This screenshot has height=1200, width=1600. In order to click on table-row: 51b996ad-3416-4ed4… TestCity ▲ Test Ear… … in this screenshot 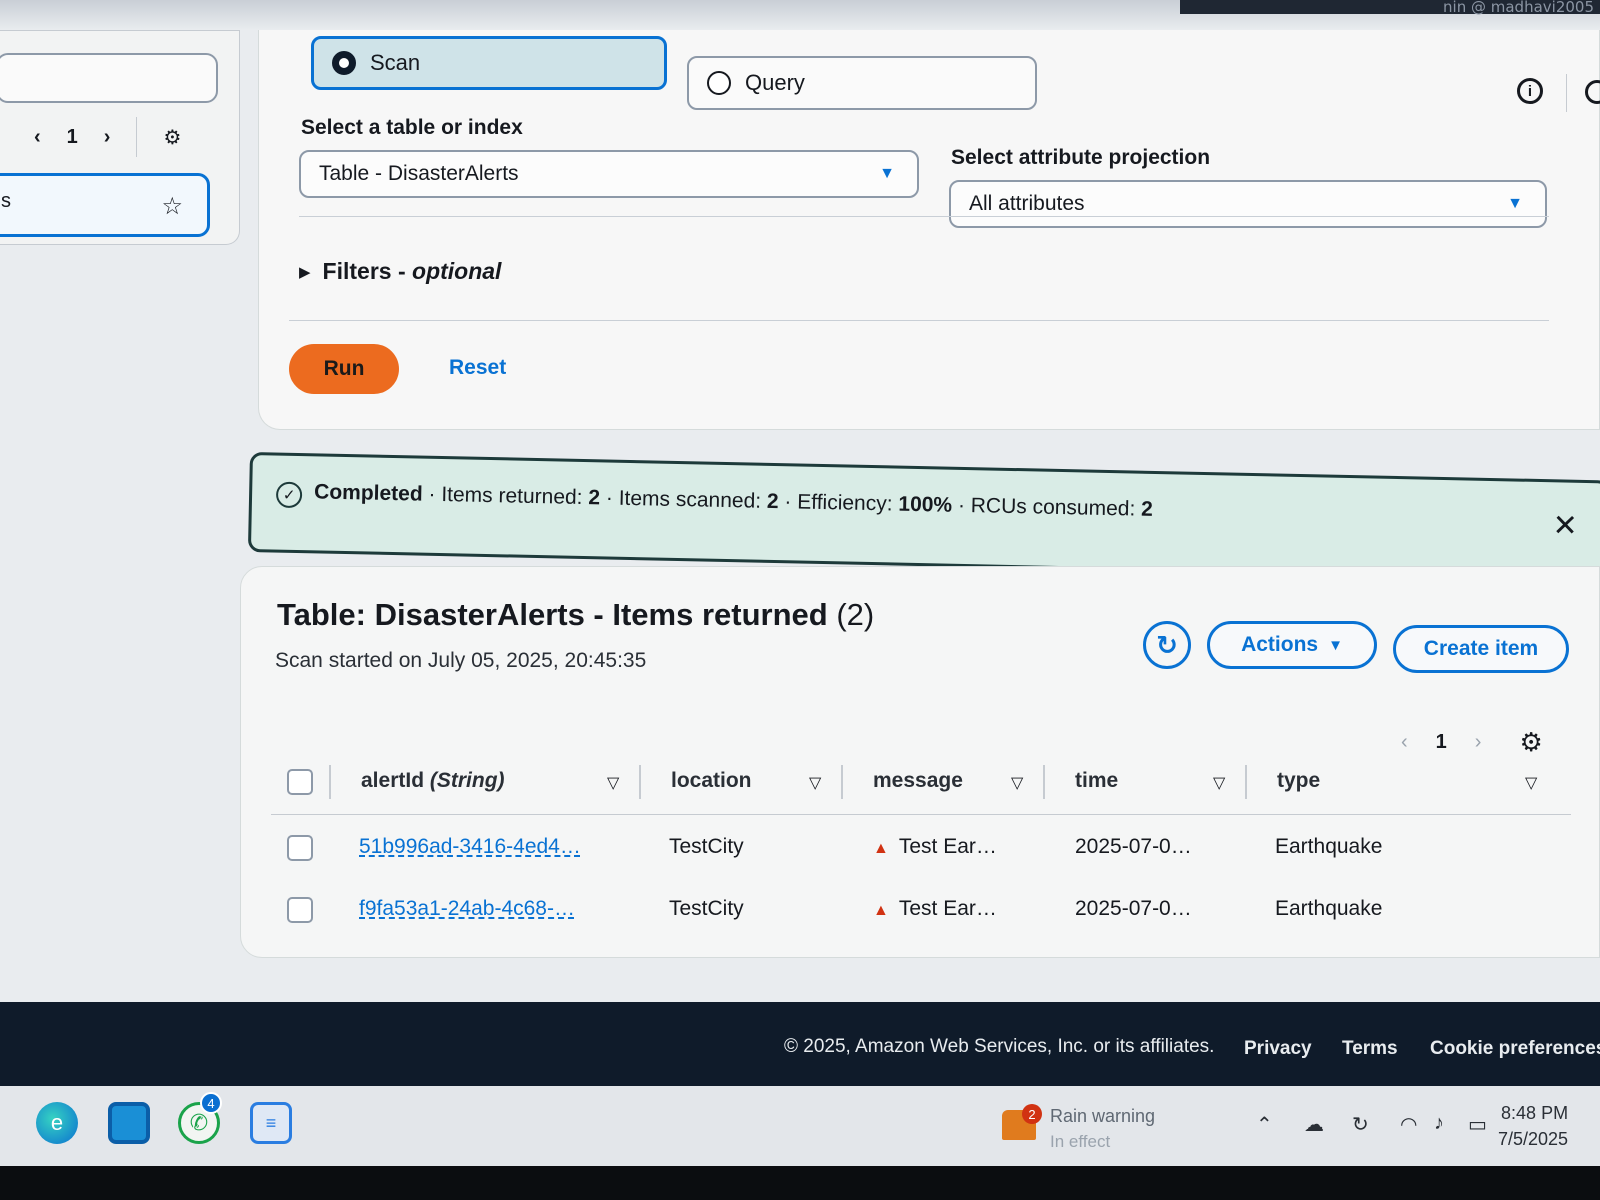, I will do `click(921, 848)`.